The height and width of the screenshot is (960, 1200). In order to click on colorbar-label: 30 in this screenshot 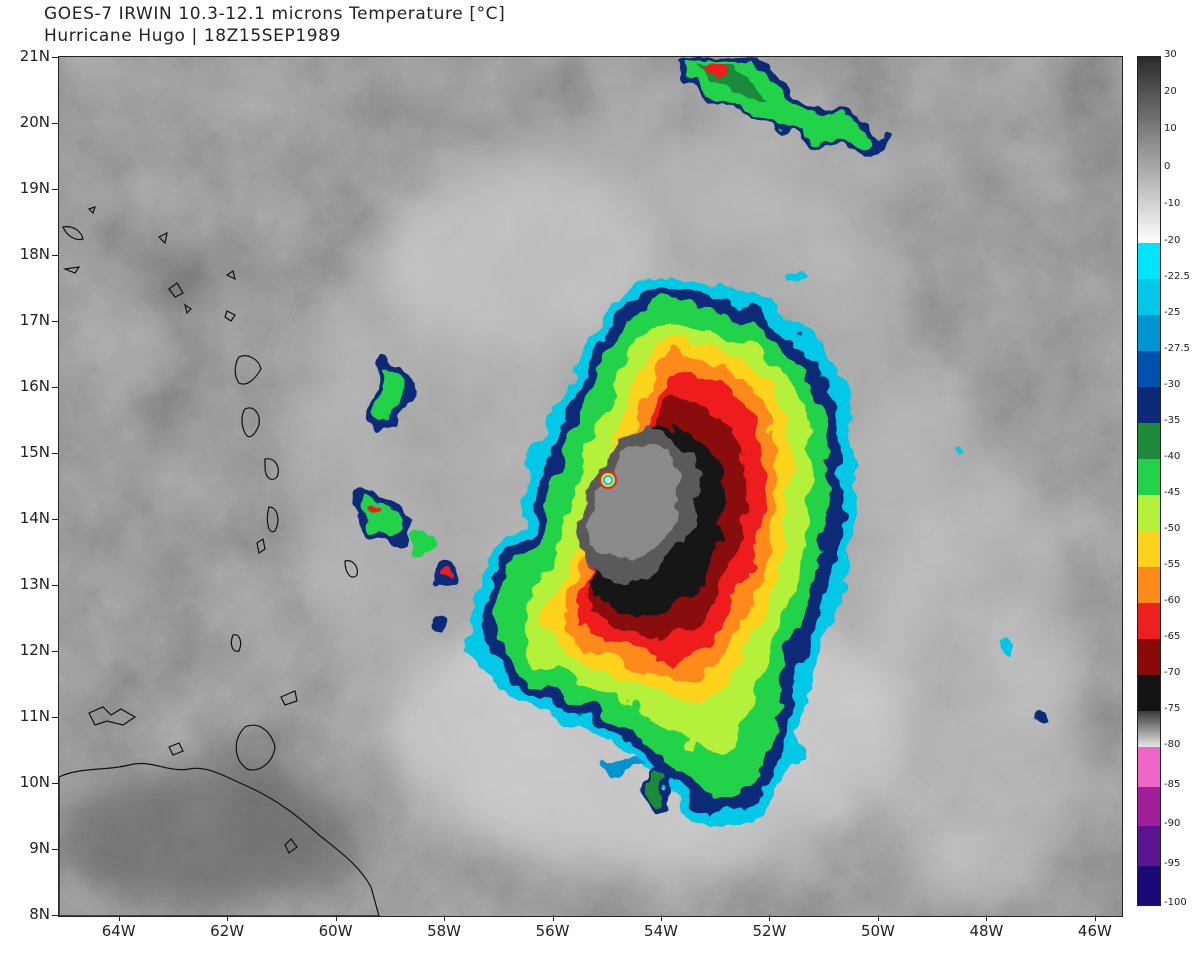, I will do `click(1170, 54)`.